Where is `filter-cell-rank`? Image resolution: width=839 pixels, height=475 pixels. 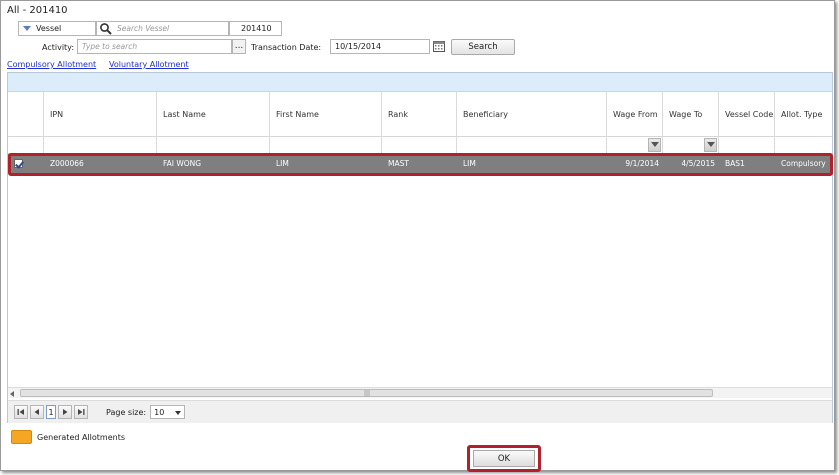 filter-cell-rank is located at coordinates (419, 145).